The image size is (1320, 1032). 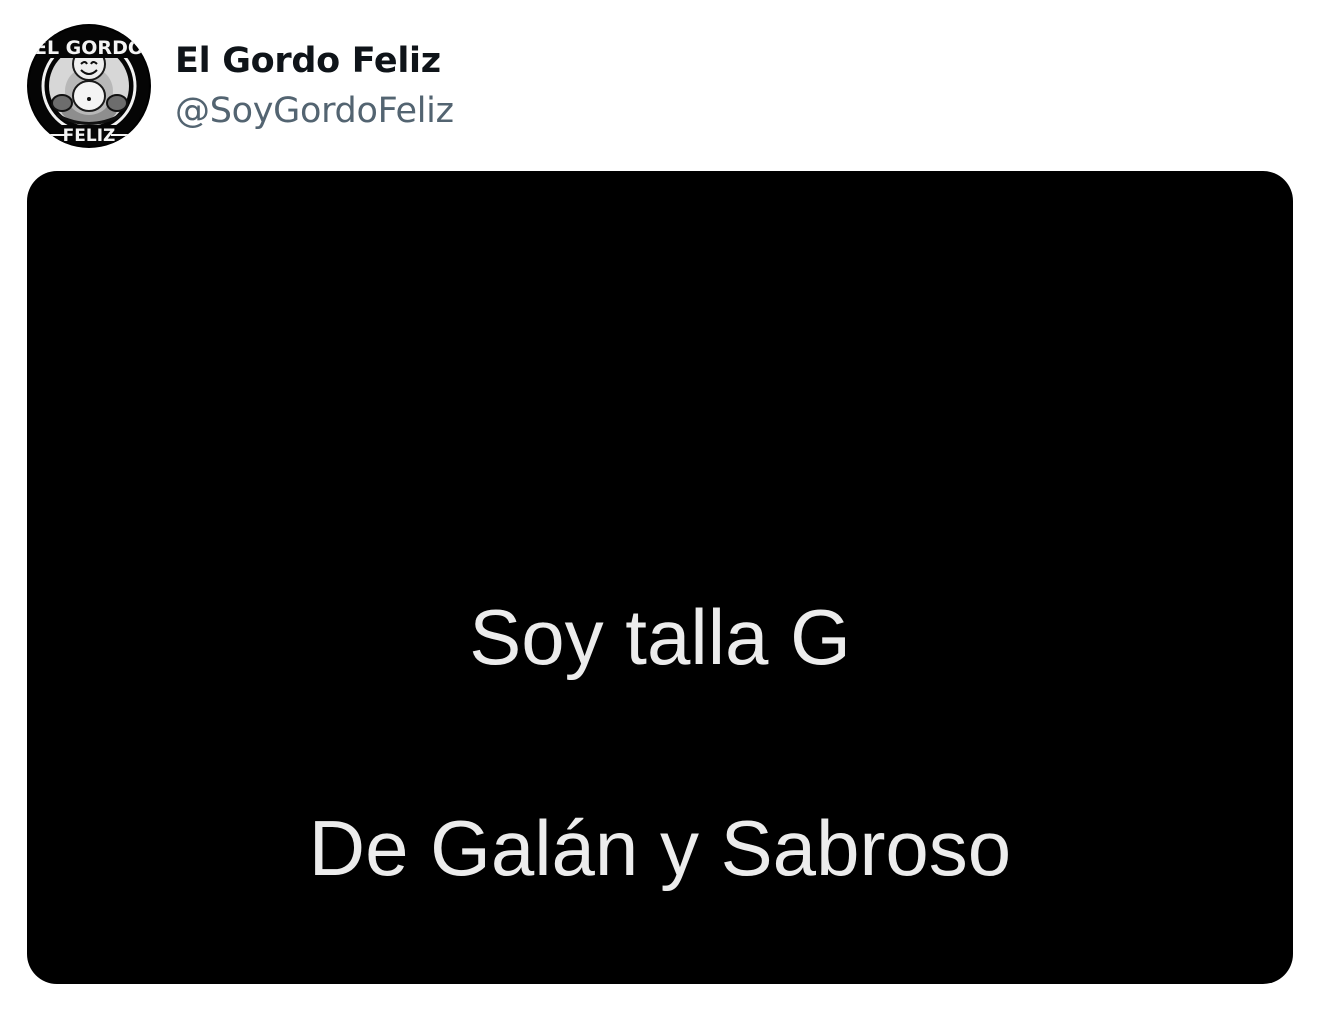 I want to click on avatar: EL GORDO FELIZ, so click(x=89, y=86).